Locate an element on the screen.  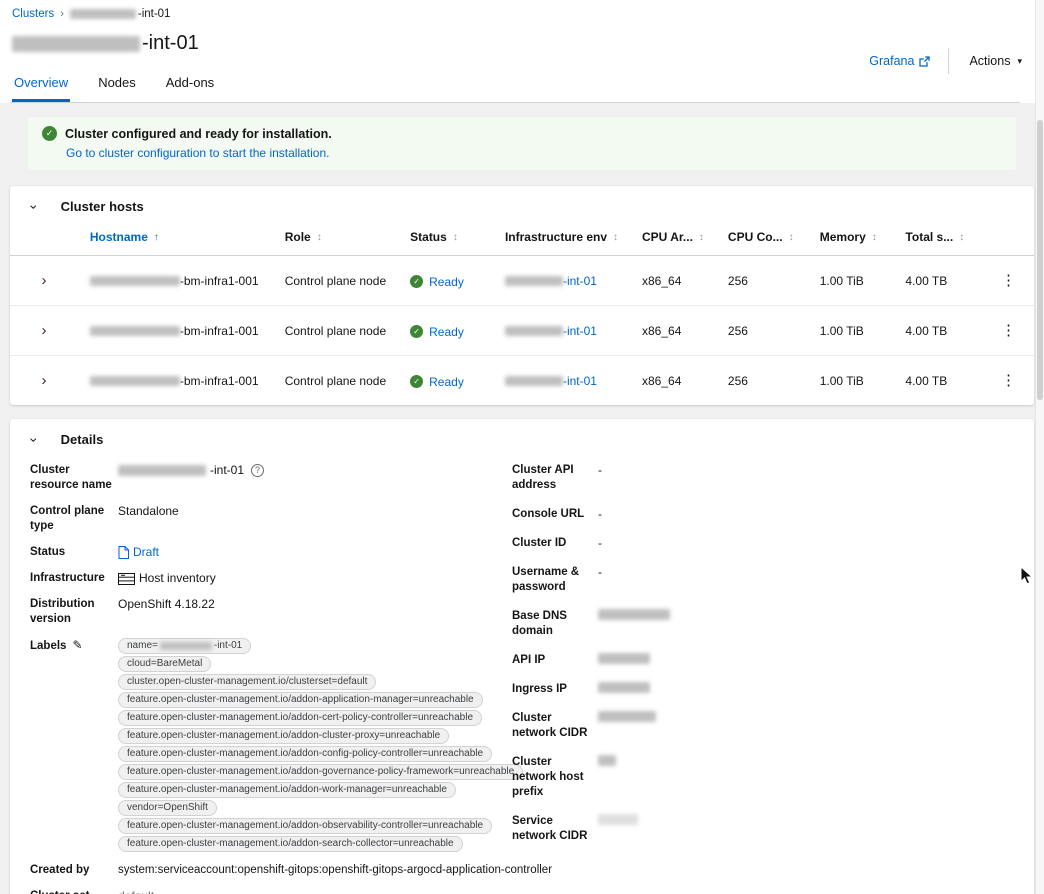
detail-row-api-ip: API IP is located at coordinates (763, 660).